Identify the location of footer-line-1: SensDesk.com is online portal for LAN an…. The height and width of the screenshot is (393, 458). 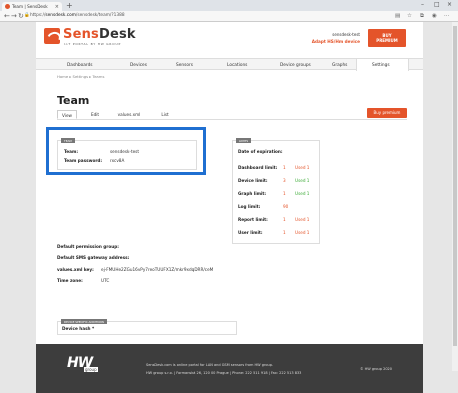
(210, 365).